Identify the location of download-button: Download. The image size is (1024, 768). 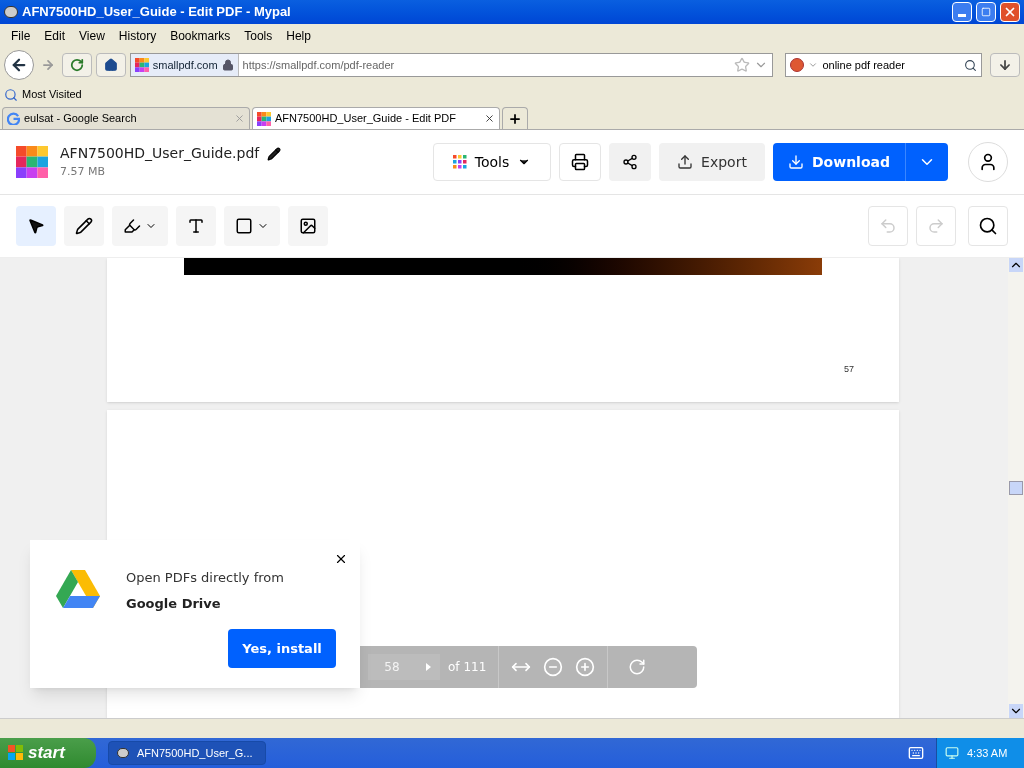
(839, 162).